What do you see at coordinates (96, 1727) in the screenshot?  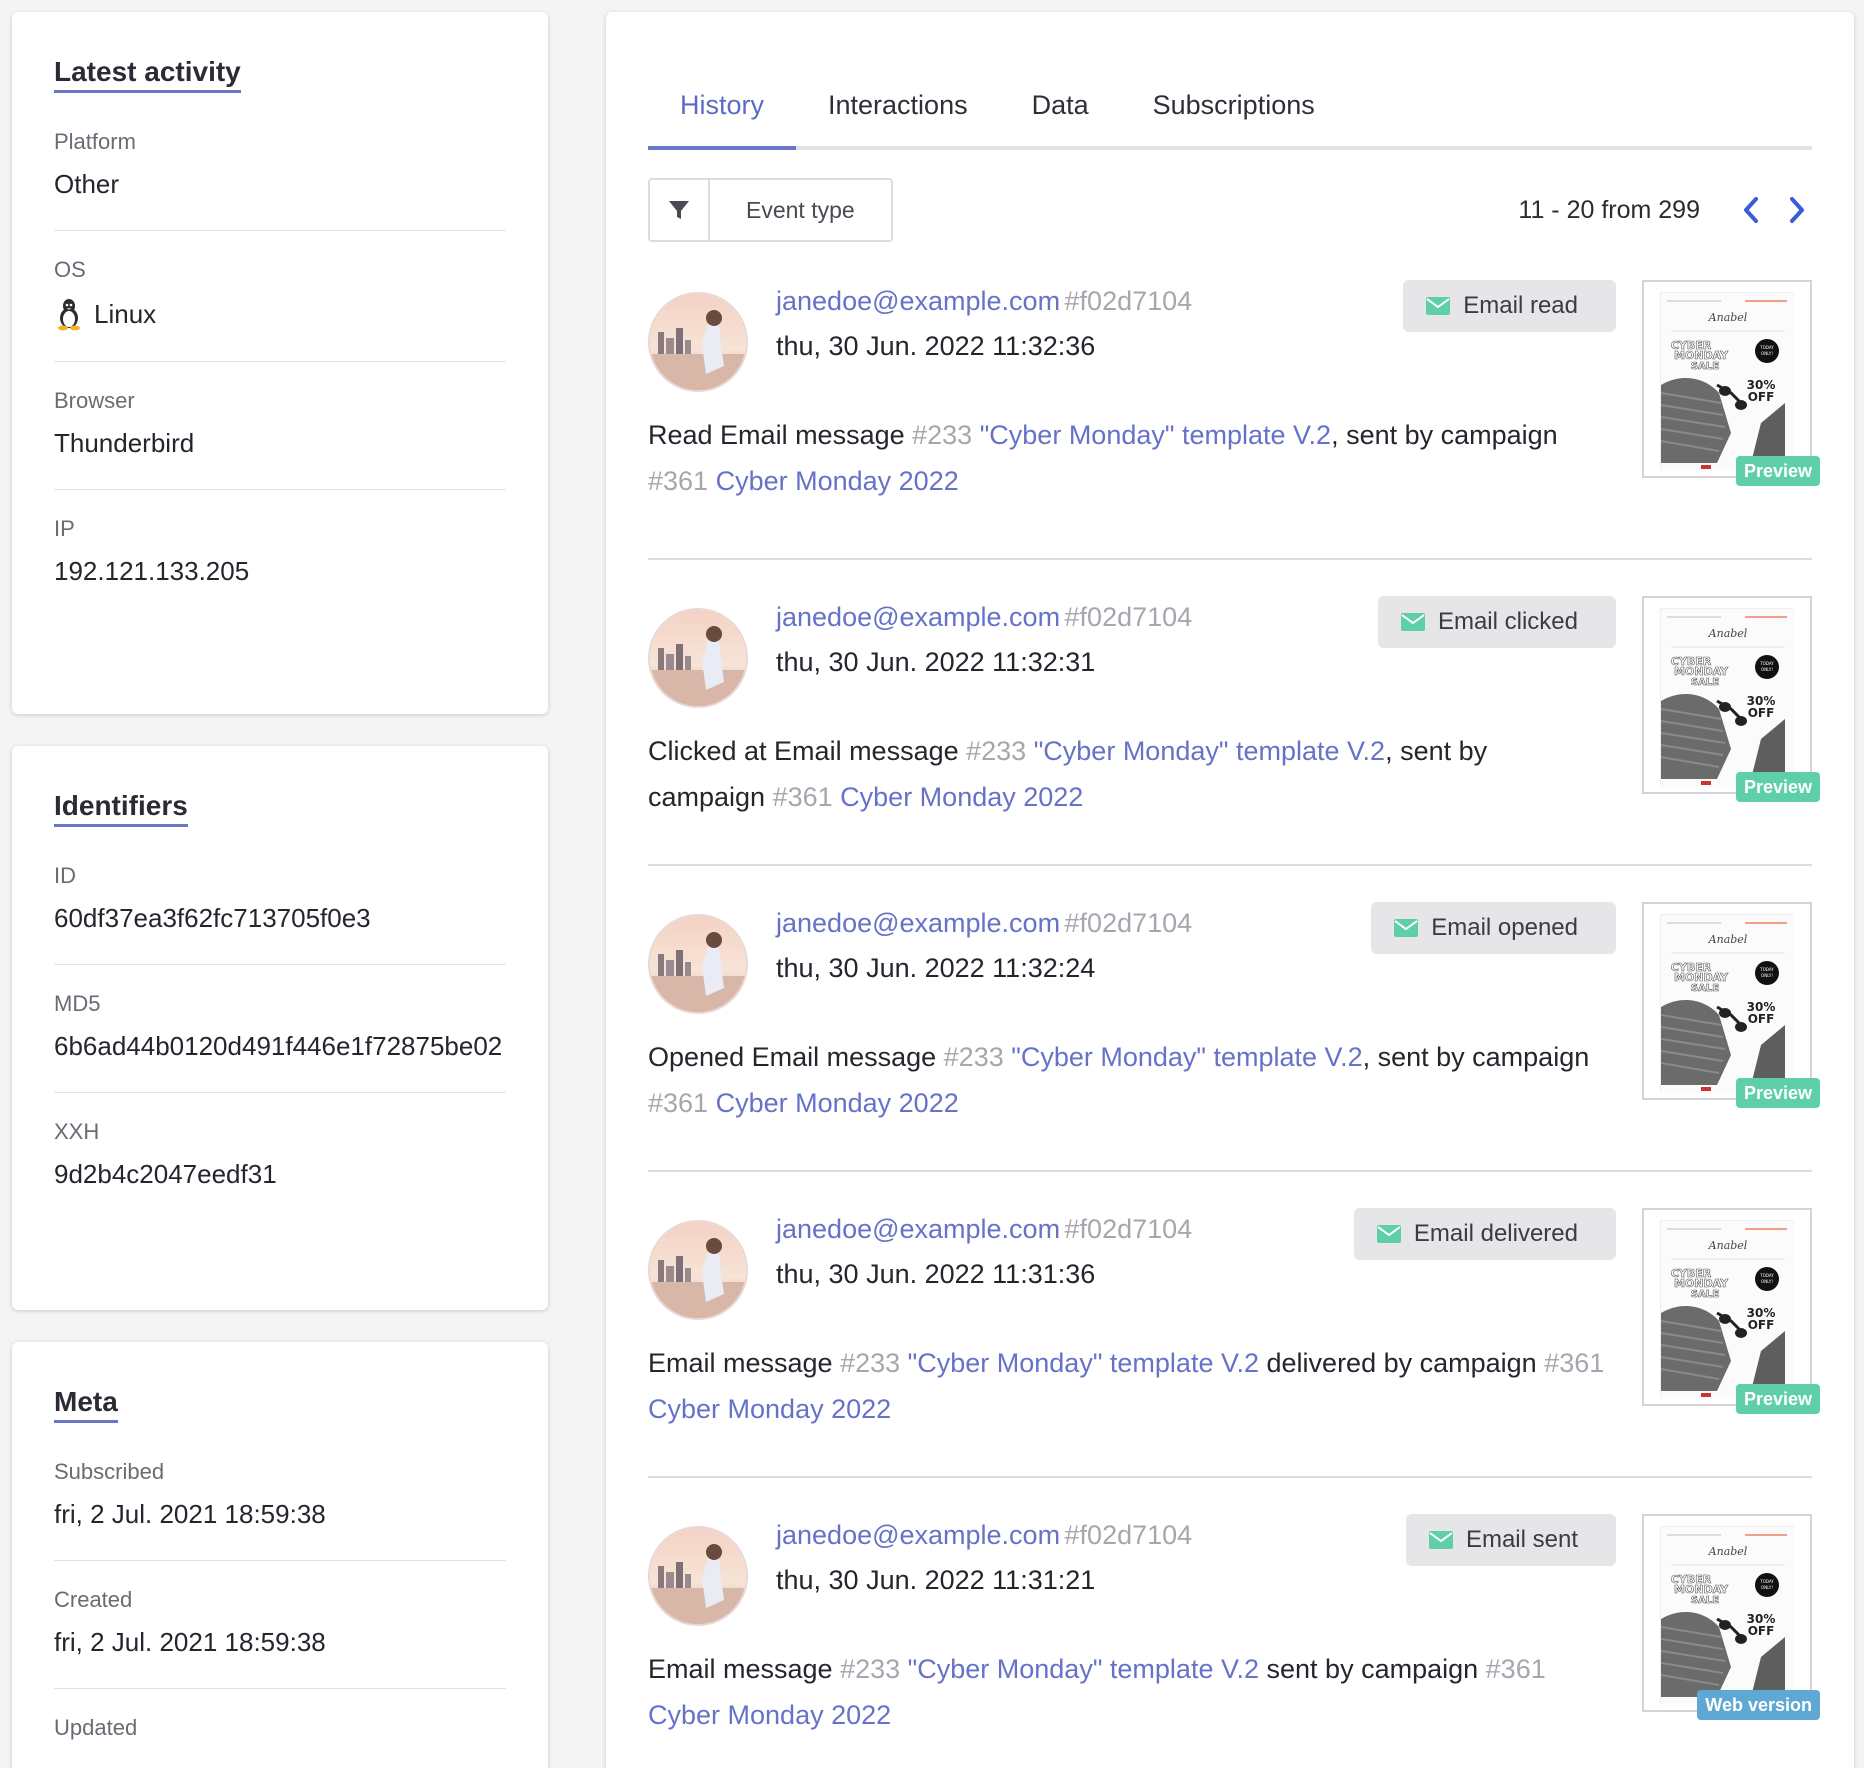 I see `updated-label: Updated` at bounding box center [96, 1727].